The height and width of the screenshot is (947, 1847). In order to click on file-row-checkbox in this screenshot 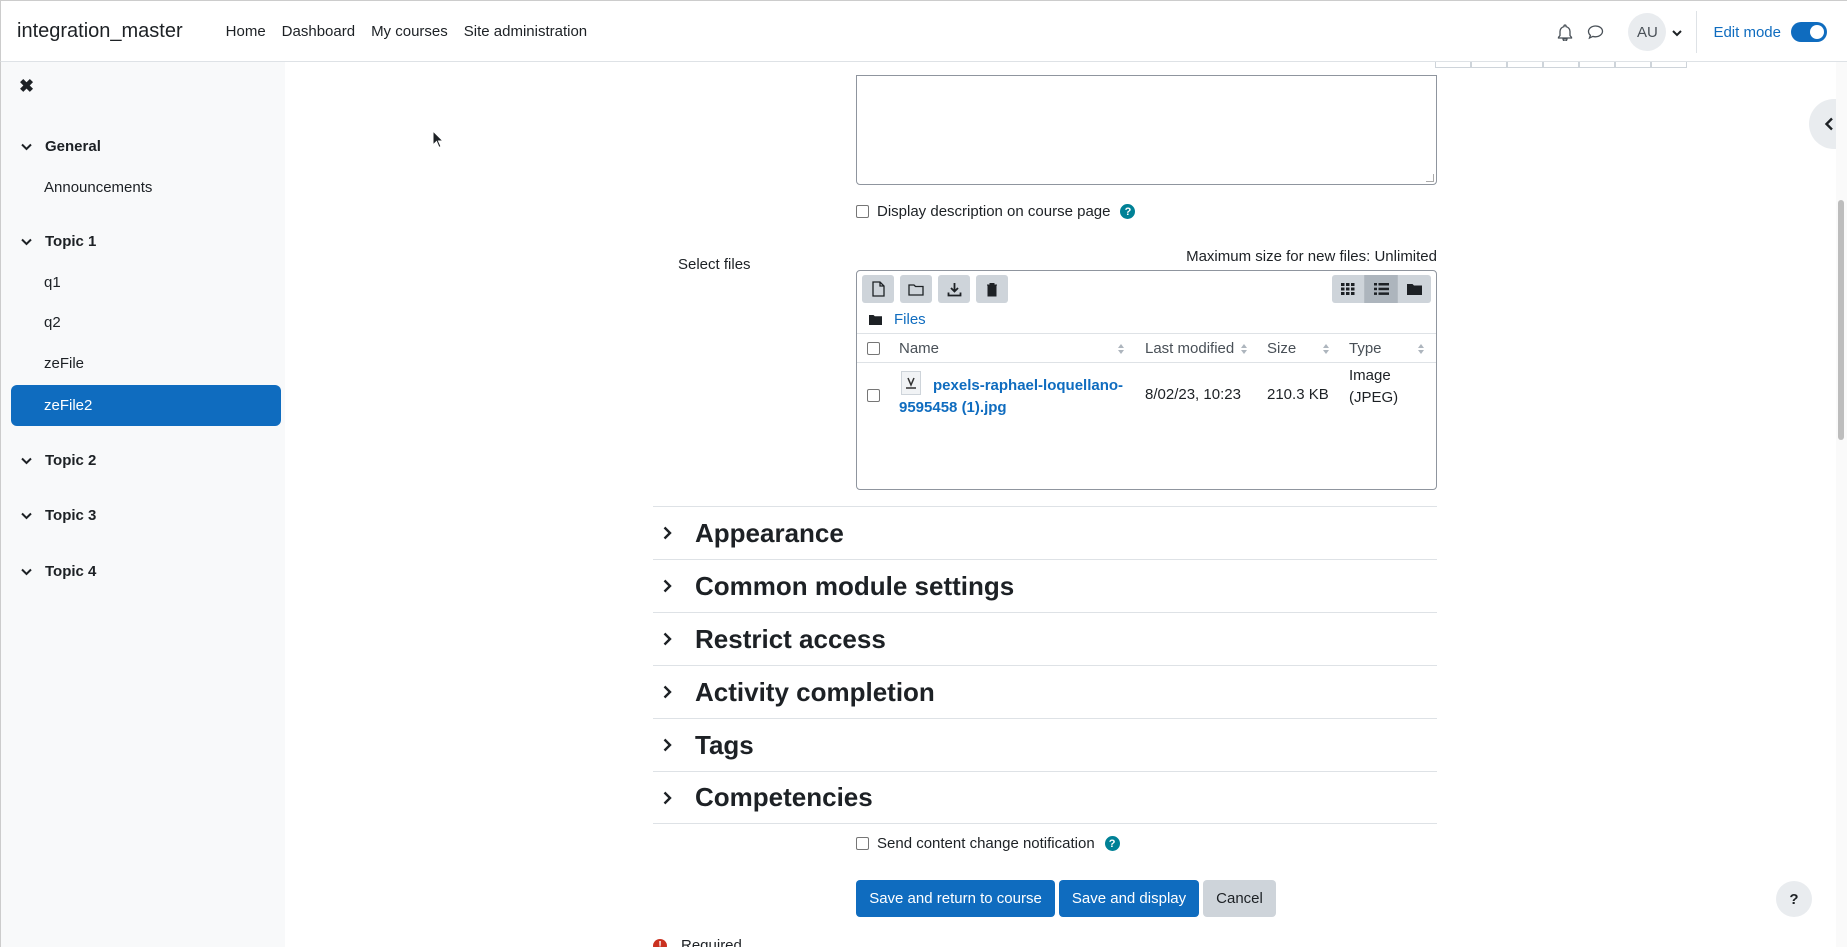, I will do `click(873, 395)`.